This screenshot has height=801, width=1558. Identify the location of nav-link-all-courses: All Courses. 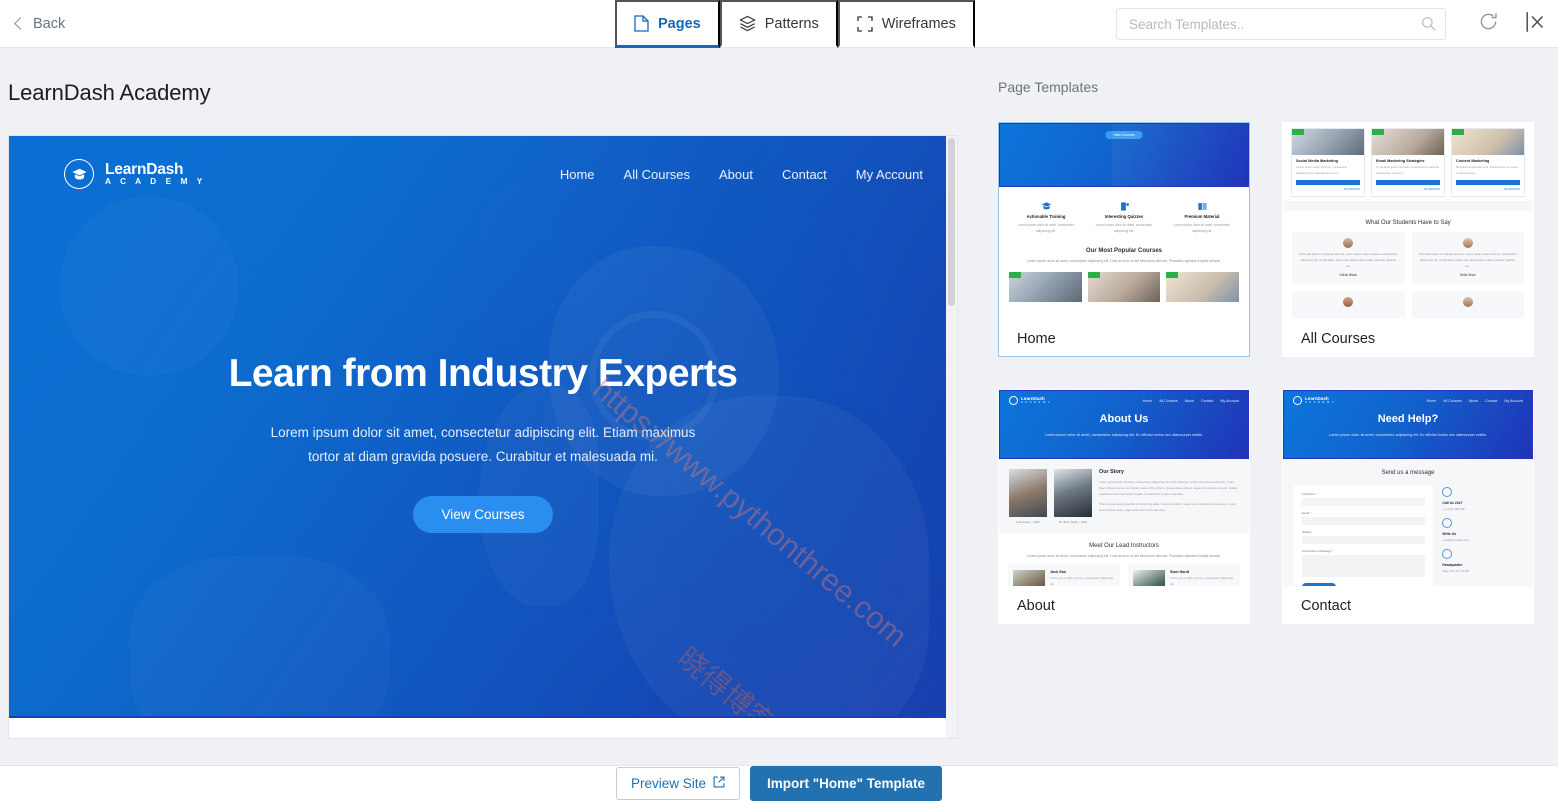
(657, 174).